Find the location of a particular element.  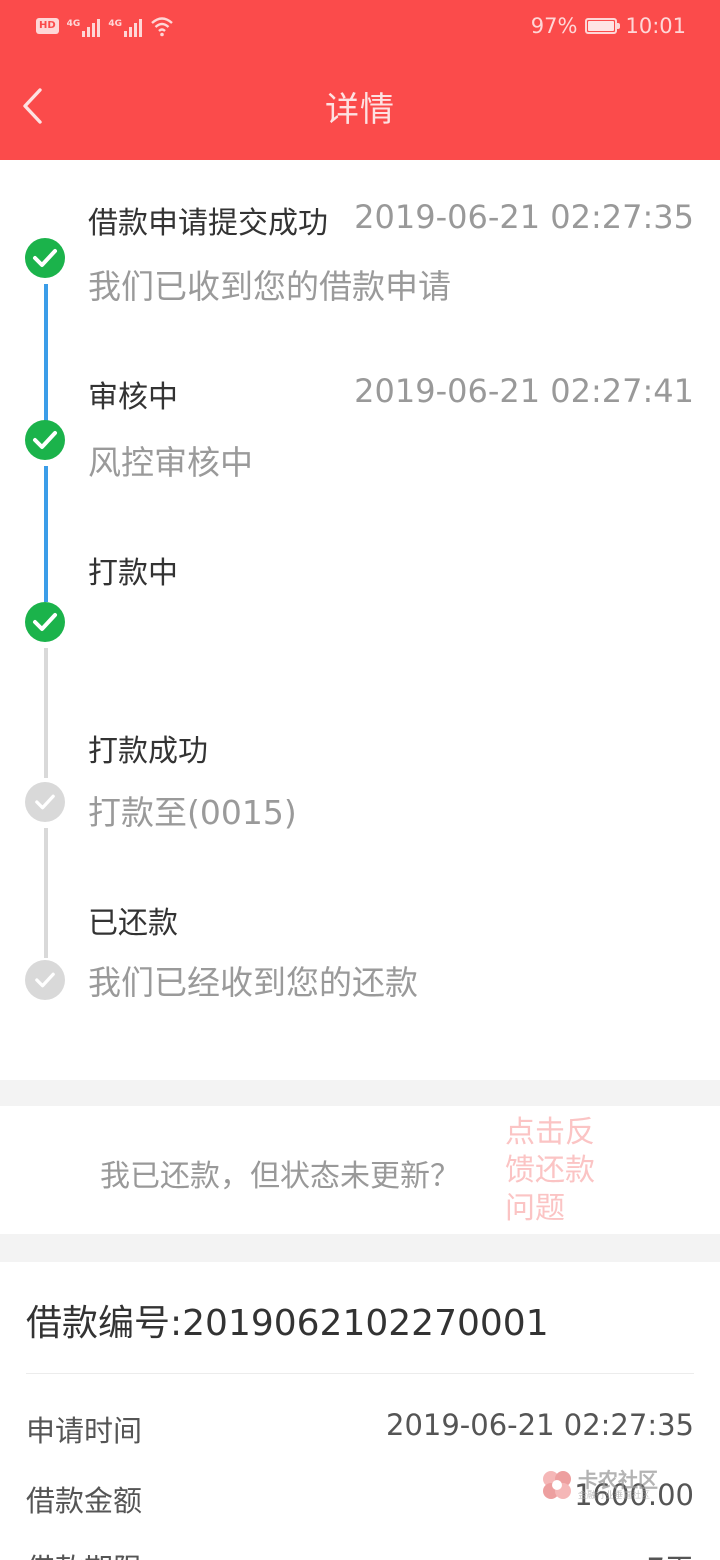

wifi-icon is located at coordinates (162, 27).